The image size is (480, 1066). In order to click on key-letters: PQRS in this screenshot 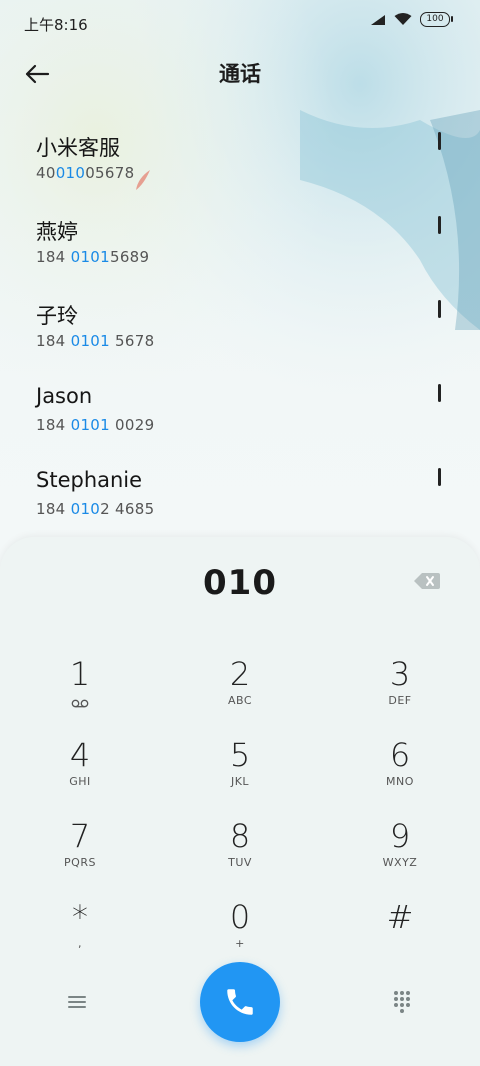, I will do `click(80, 862)`.